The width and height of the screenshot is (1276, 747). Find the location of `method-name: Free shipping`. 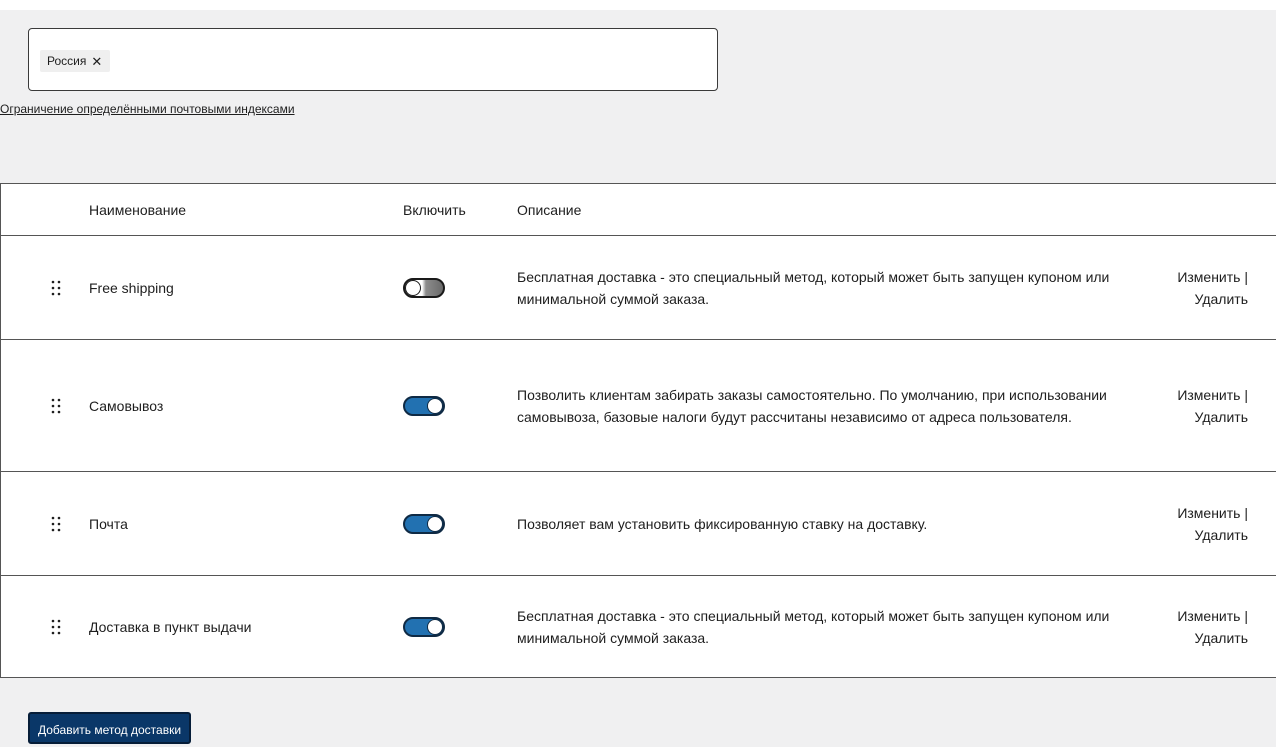

method-name: Free shipping is located at coordinates (131, 288).